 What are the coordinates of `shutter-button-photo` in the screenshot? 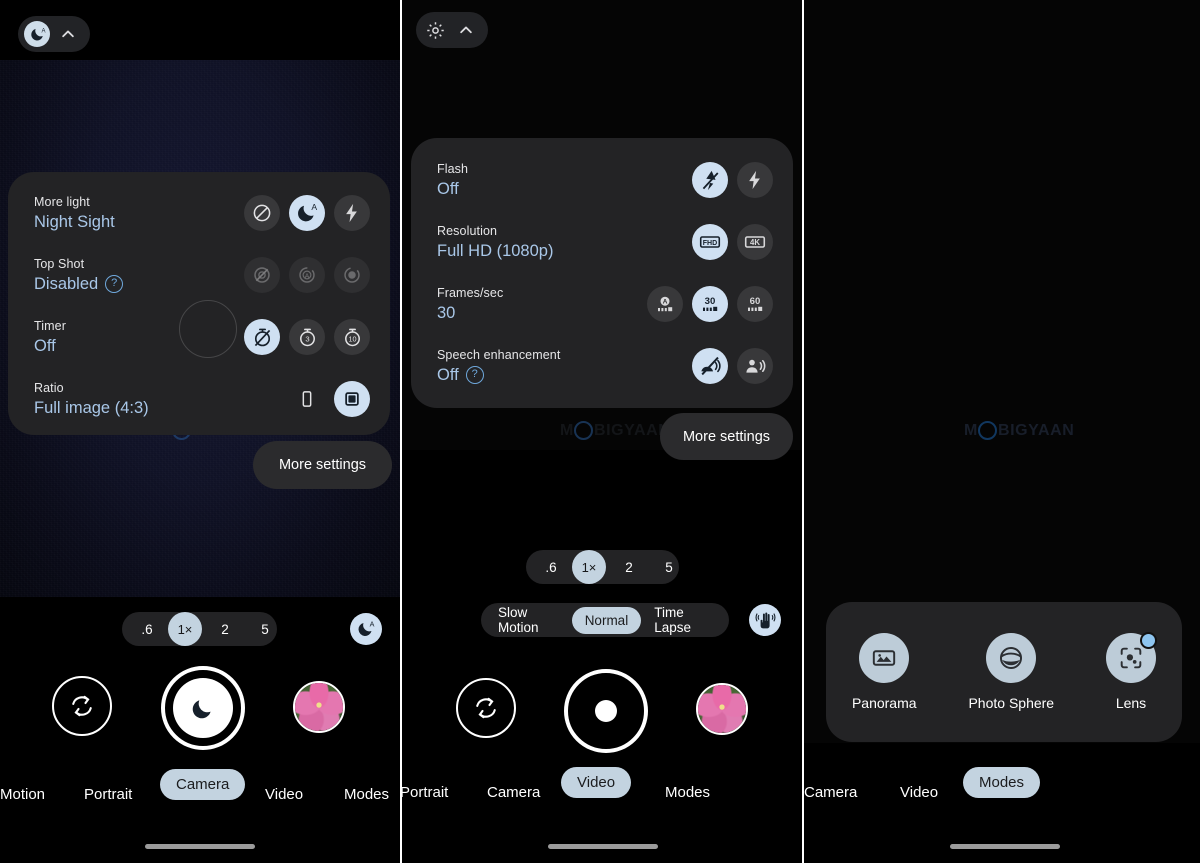 It's located at (203, 708).